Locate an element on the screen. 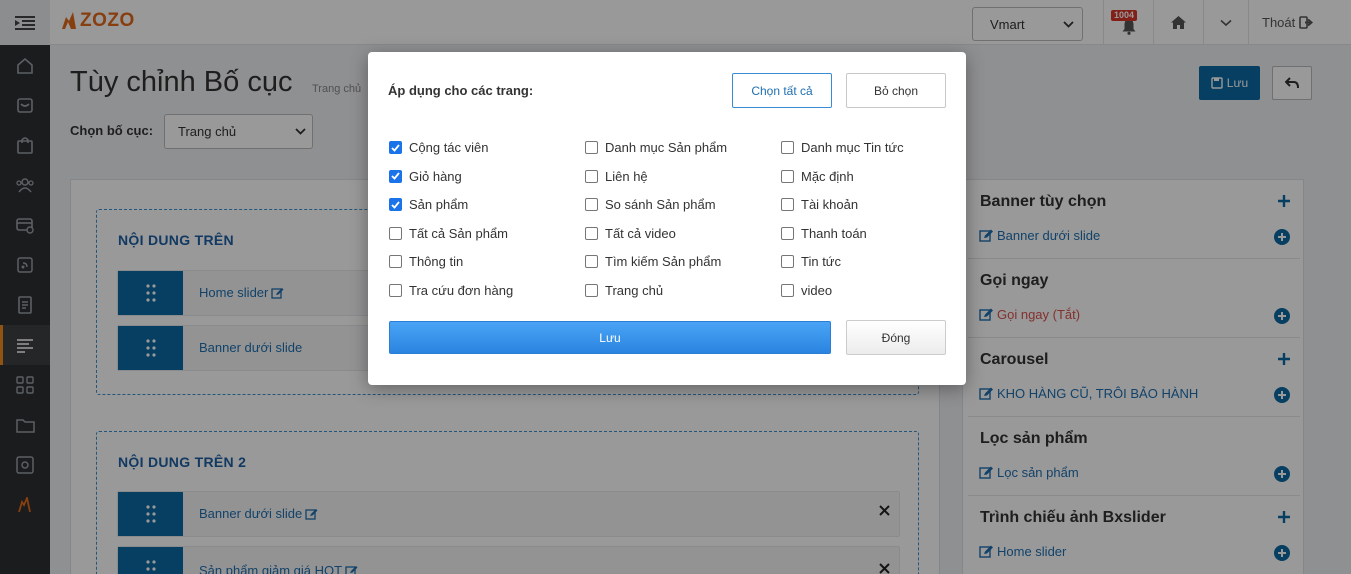  modal-close-button: Đóng is located at coordinates (896, 337).